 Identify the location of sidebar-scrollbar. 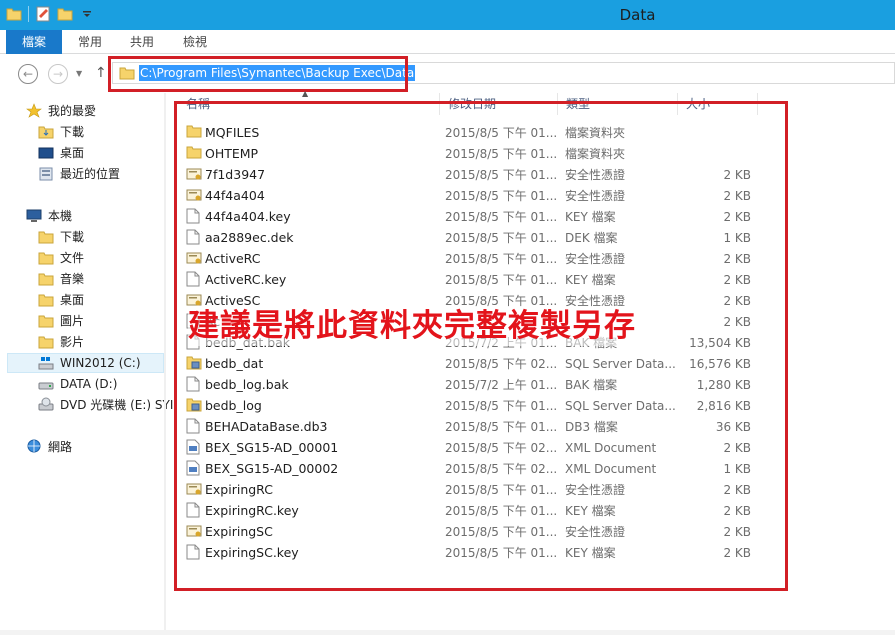
(165, 364).